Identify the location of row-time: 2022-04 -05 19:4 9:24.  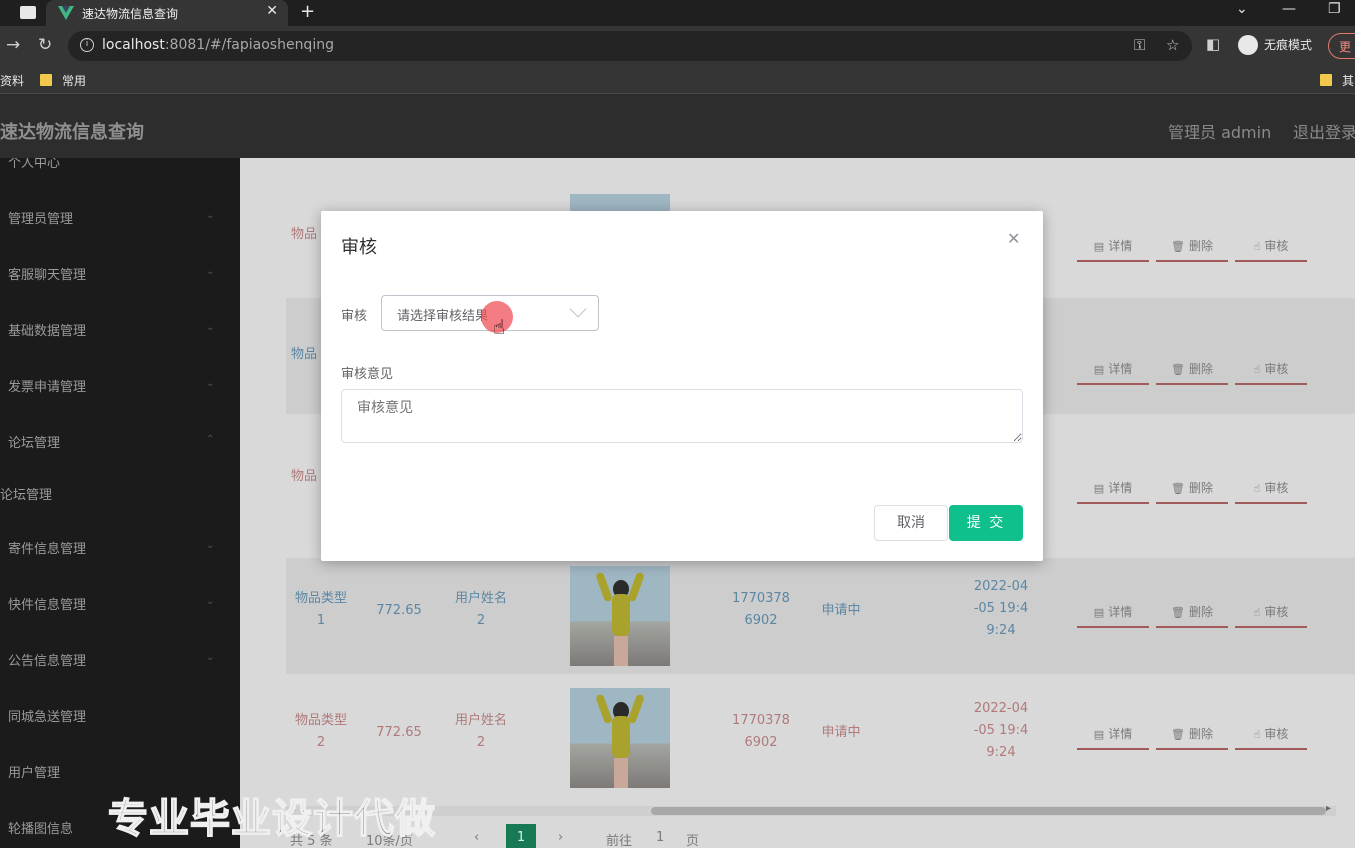
(1001, 730).